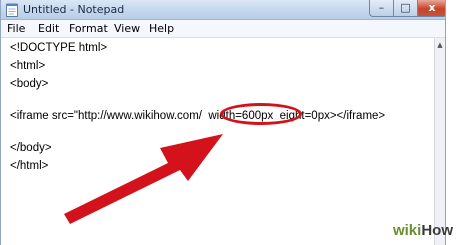 The image size is (460, 245). I want to click on red-arrow-icon, so click(143, 179).